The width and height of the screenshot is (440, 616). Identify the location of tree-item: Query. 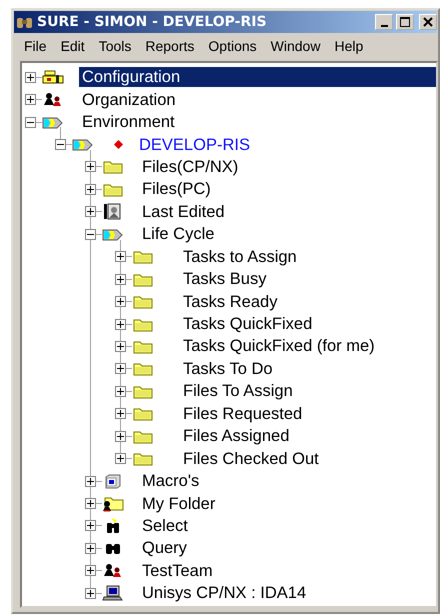
(164, 548).